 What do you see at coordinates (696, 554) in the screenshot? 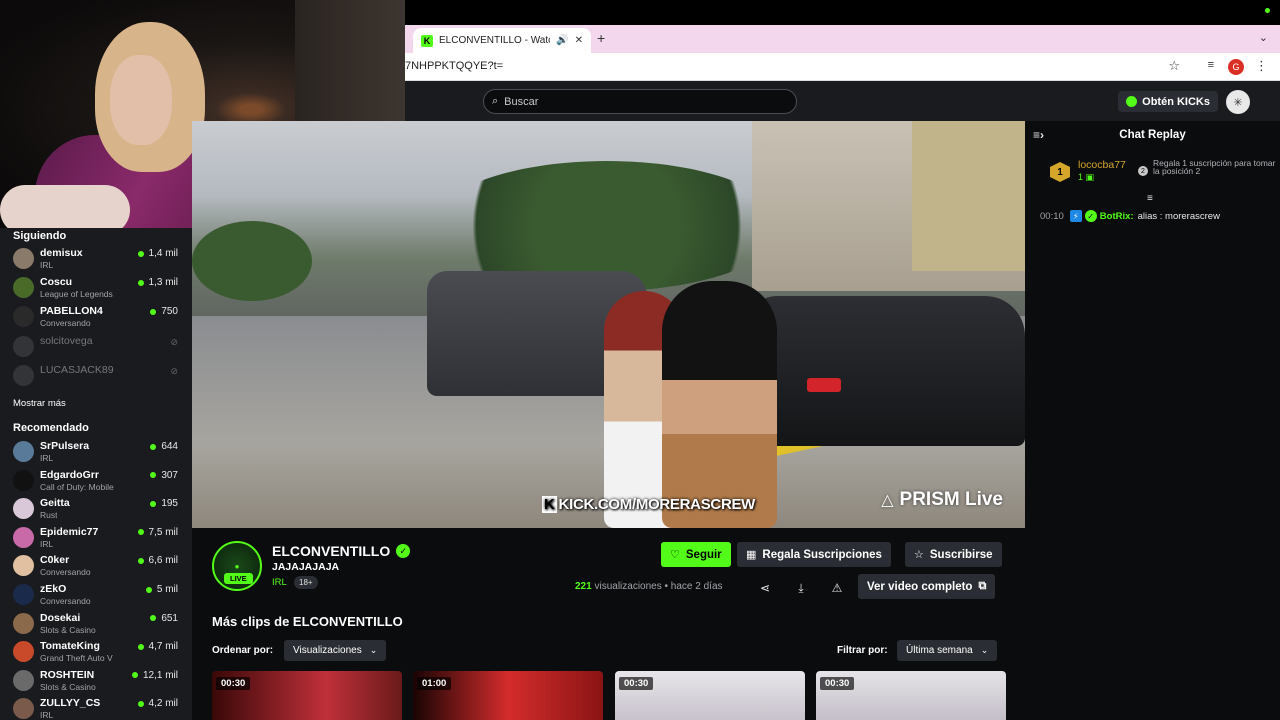
I see `follow-button: ♡ Seguir` at bounding box center [696, 554].